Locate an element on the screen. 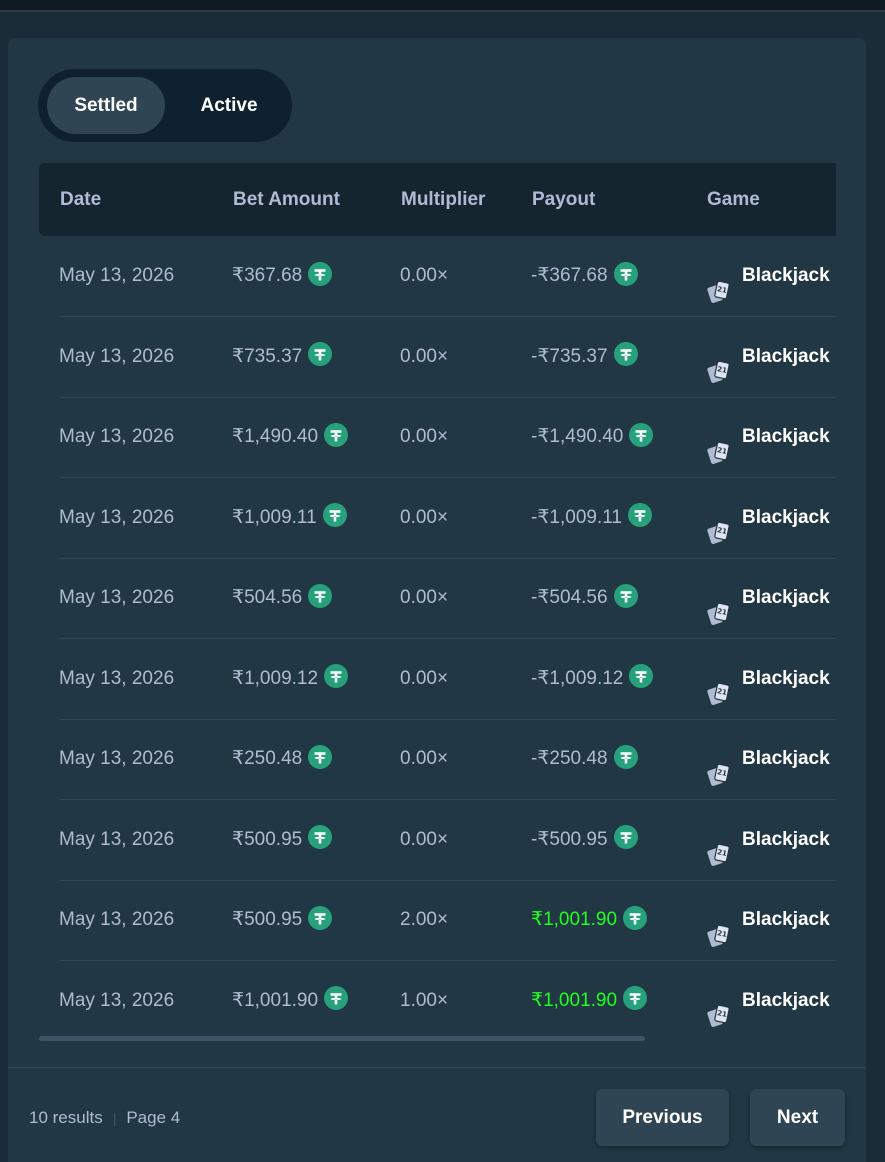  row-payout: -₹500.95 is located at coordinates (584, 840).